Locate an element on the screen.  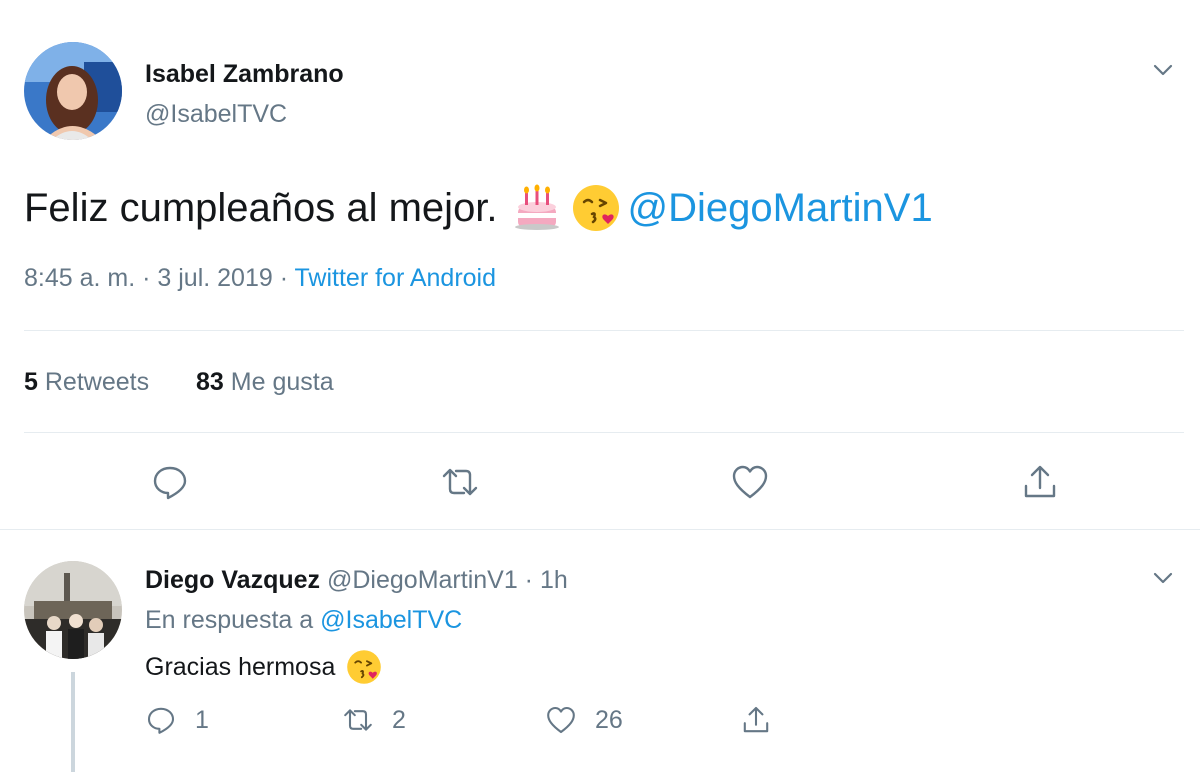
avatar-image is located at coordinates (73, 91).